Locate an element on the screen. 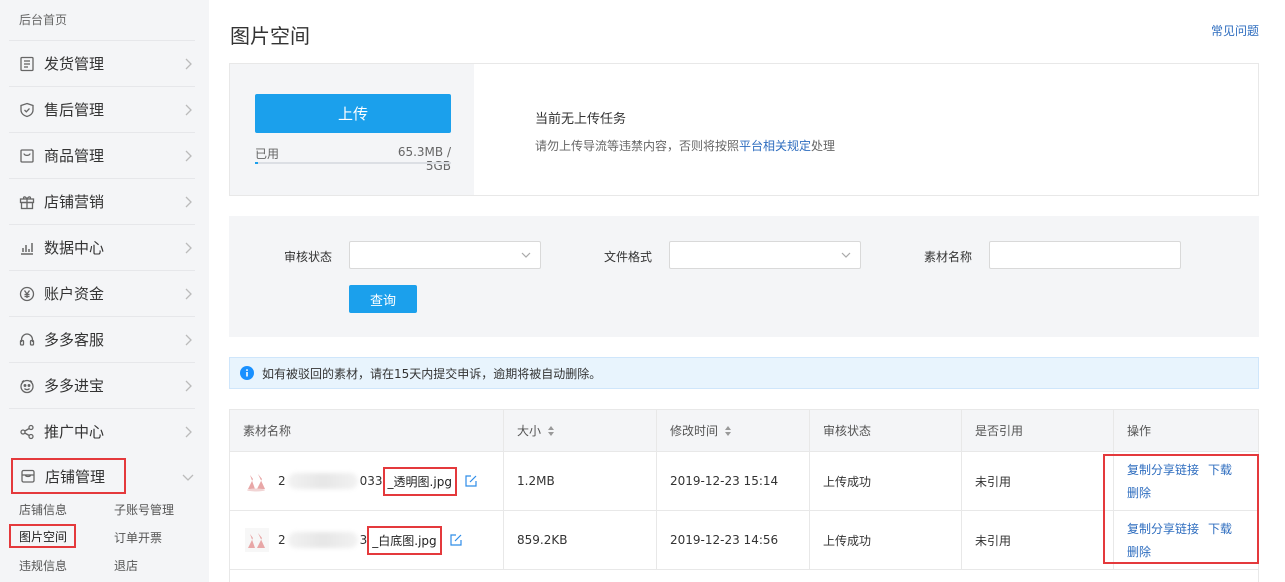  file-format-select is located at coordinates (765, 255).